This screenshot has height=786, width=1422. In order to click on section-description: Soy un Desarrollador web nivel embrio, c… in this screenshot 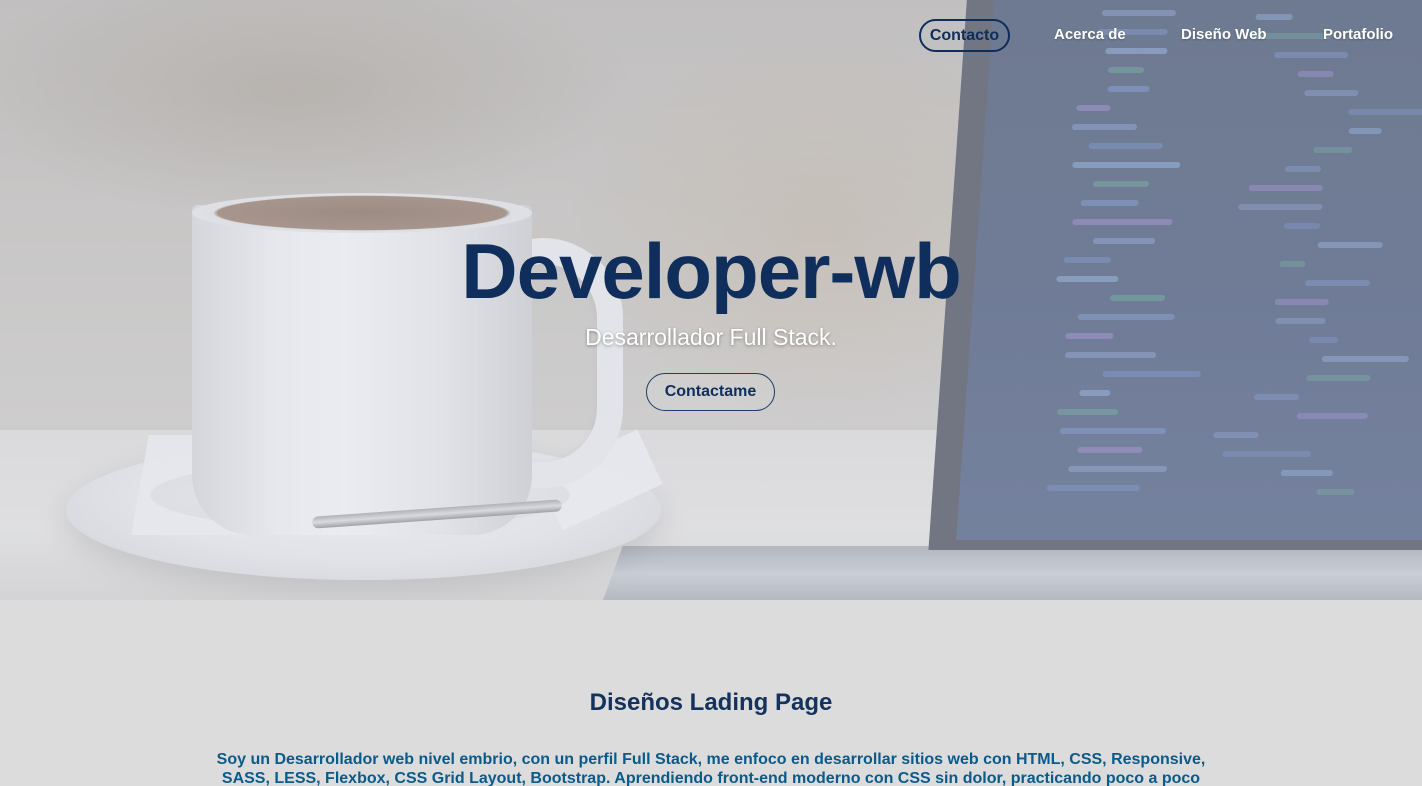, I will do `click(711, 768)`.